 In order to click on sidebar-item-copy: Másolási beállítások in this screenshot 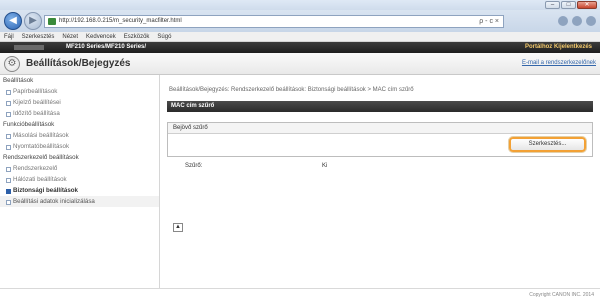, I will do `click(79, 135)`.